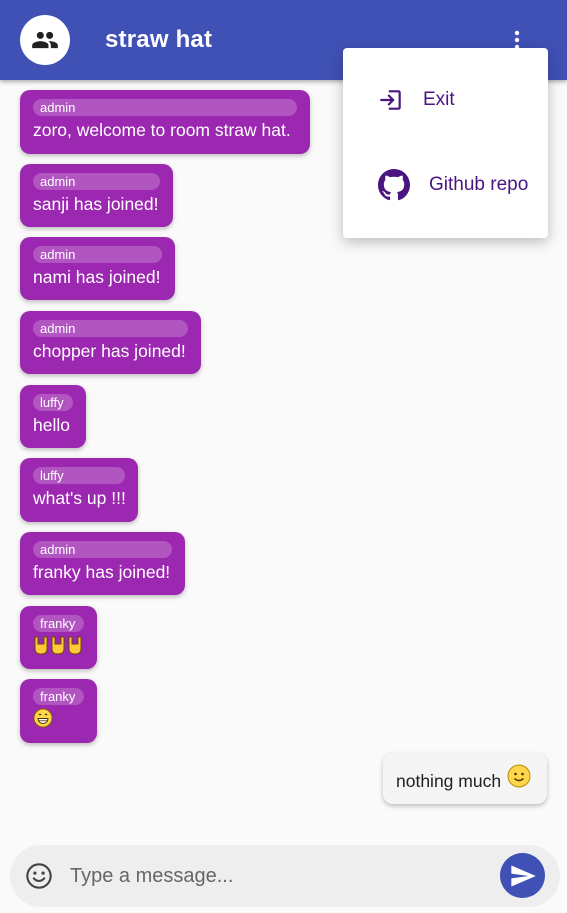 The image size is (567, 913). Describe the element at coordinates (280, 876) in the screenshot. I see `message-input` at that location.